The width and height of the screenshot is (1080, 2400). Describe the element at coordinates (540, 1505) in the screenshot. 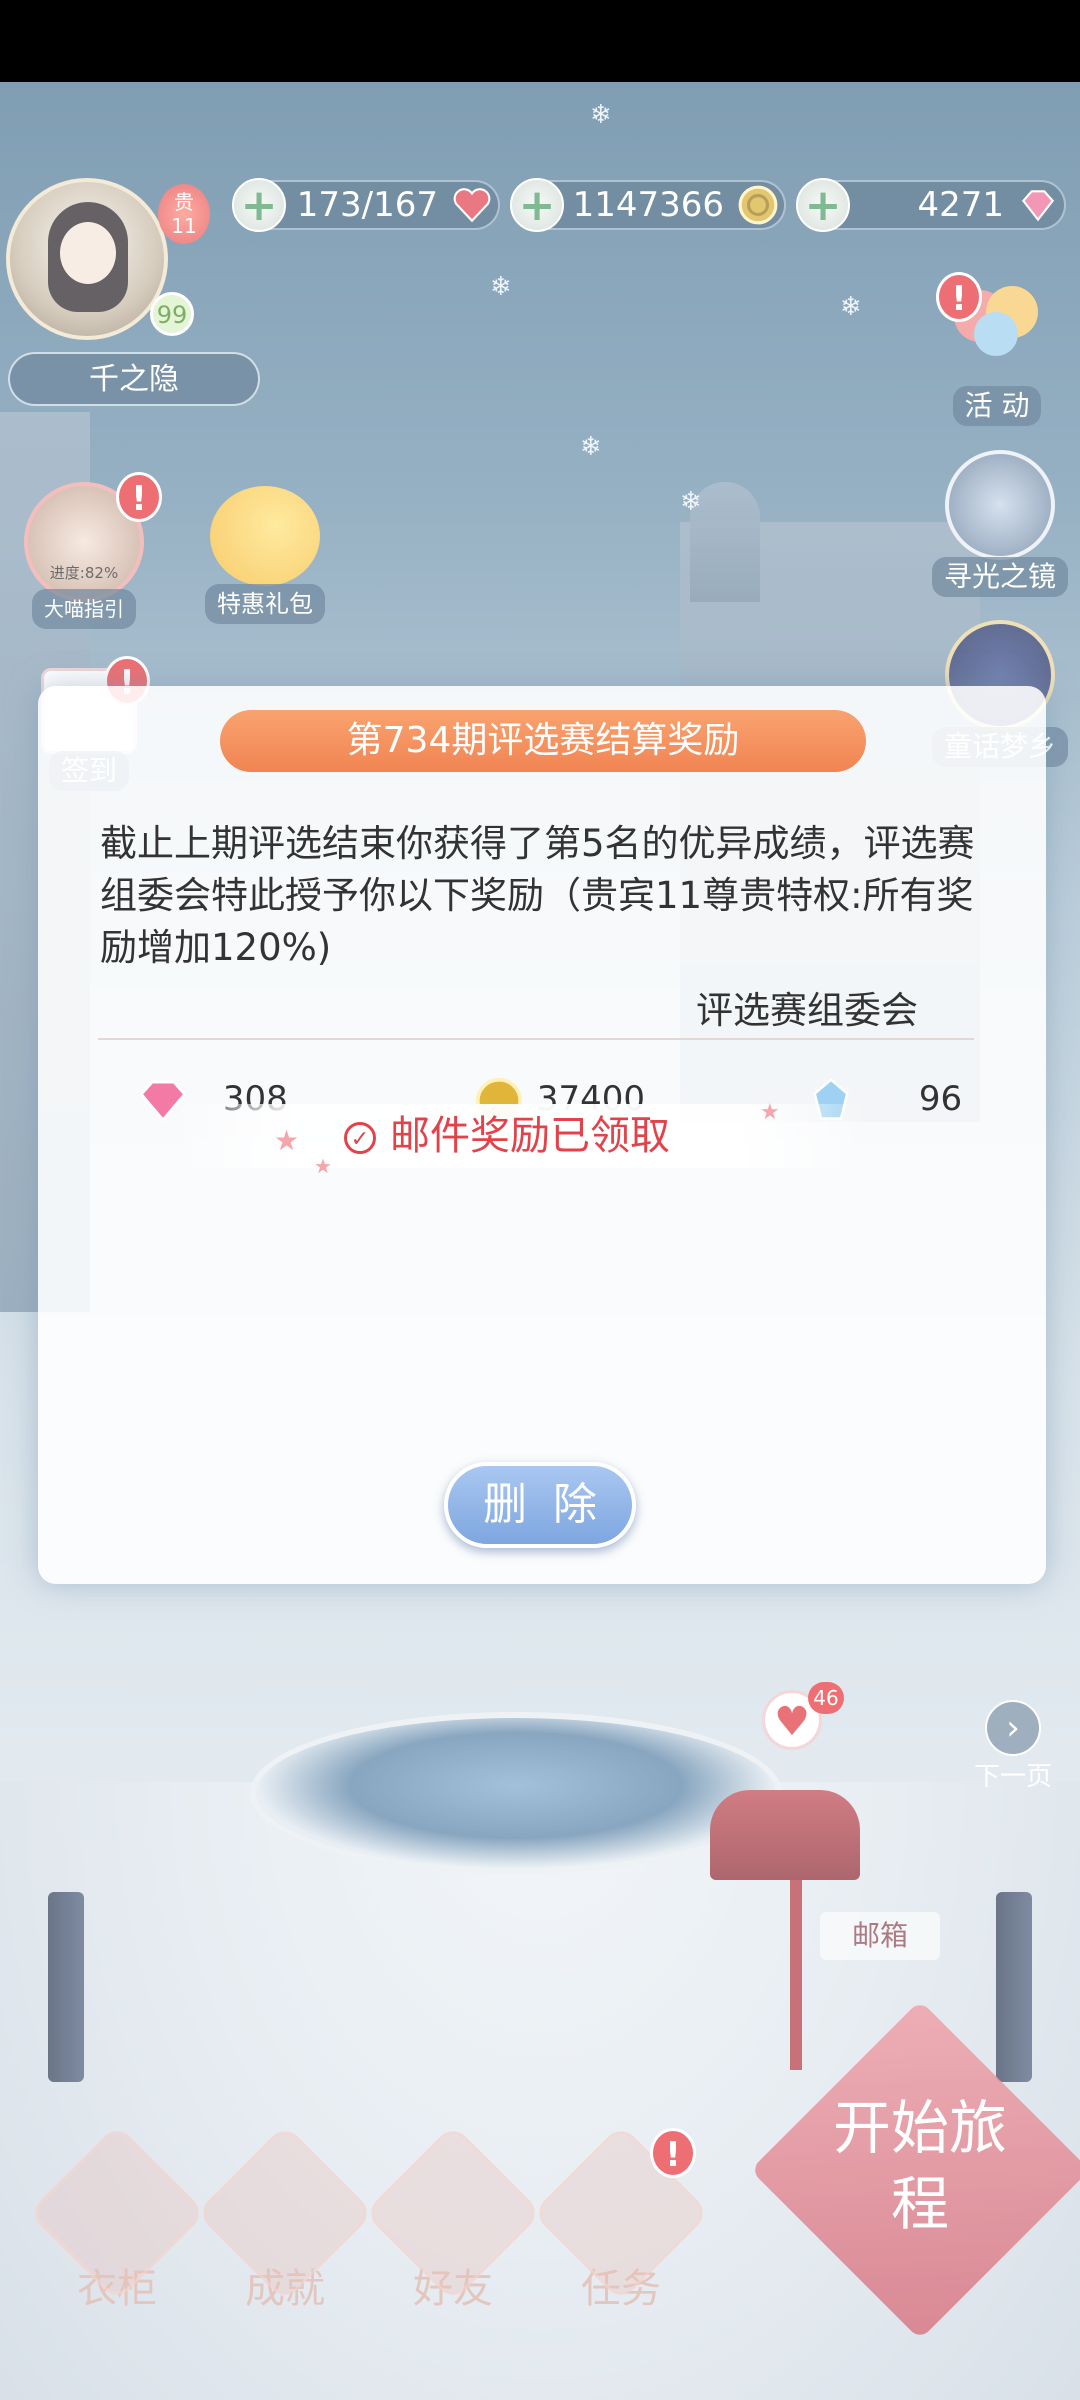

I see `delete-button: 删除` at that location.